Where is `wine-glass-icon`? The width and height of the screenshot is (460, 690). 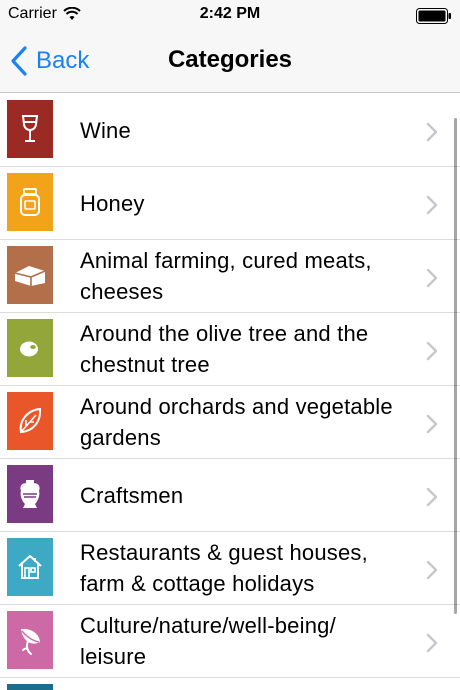
wine-glass-icon is located at coordinates (30, 128).